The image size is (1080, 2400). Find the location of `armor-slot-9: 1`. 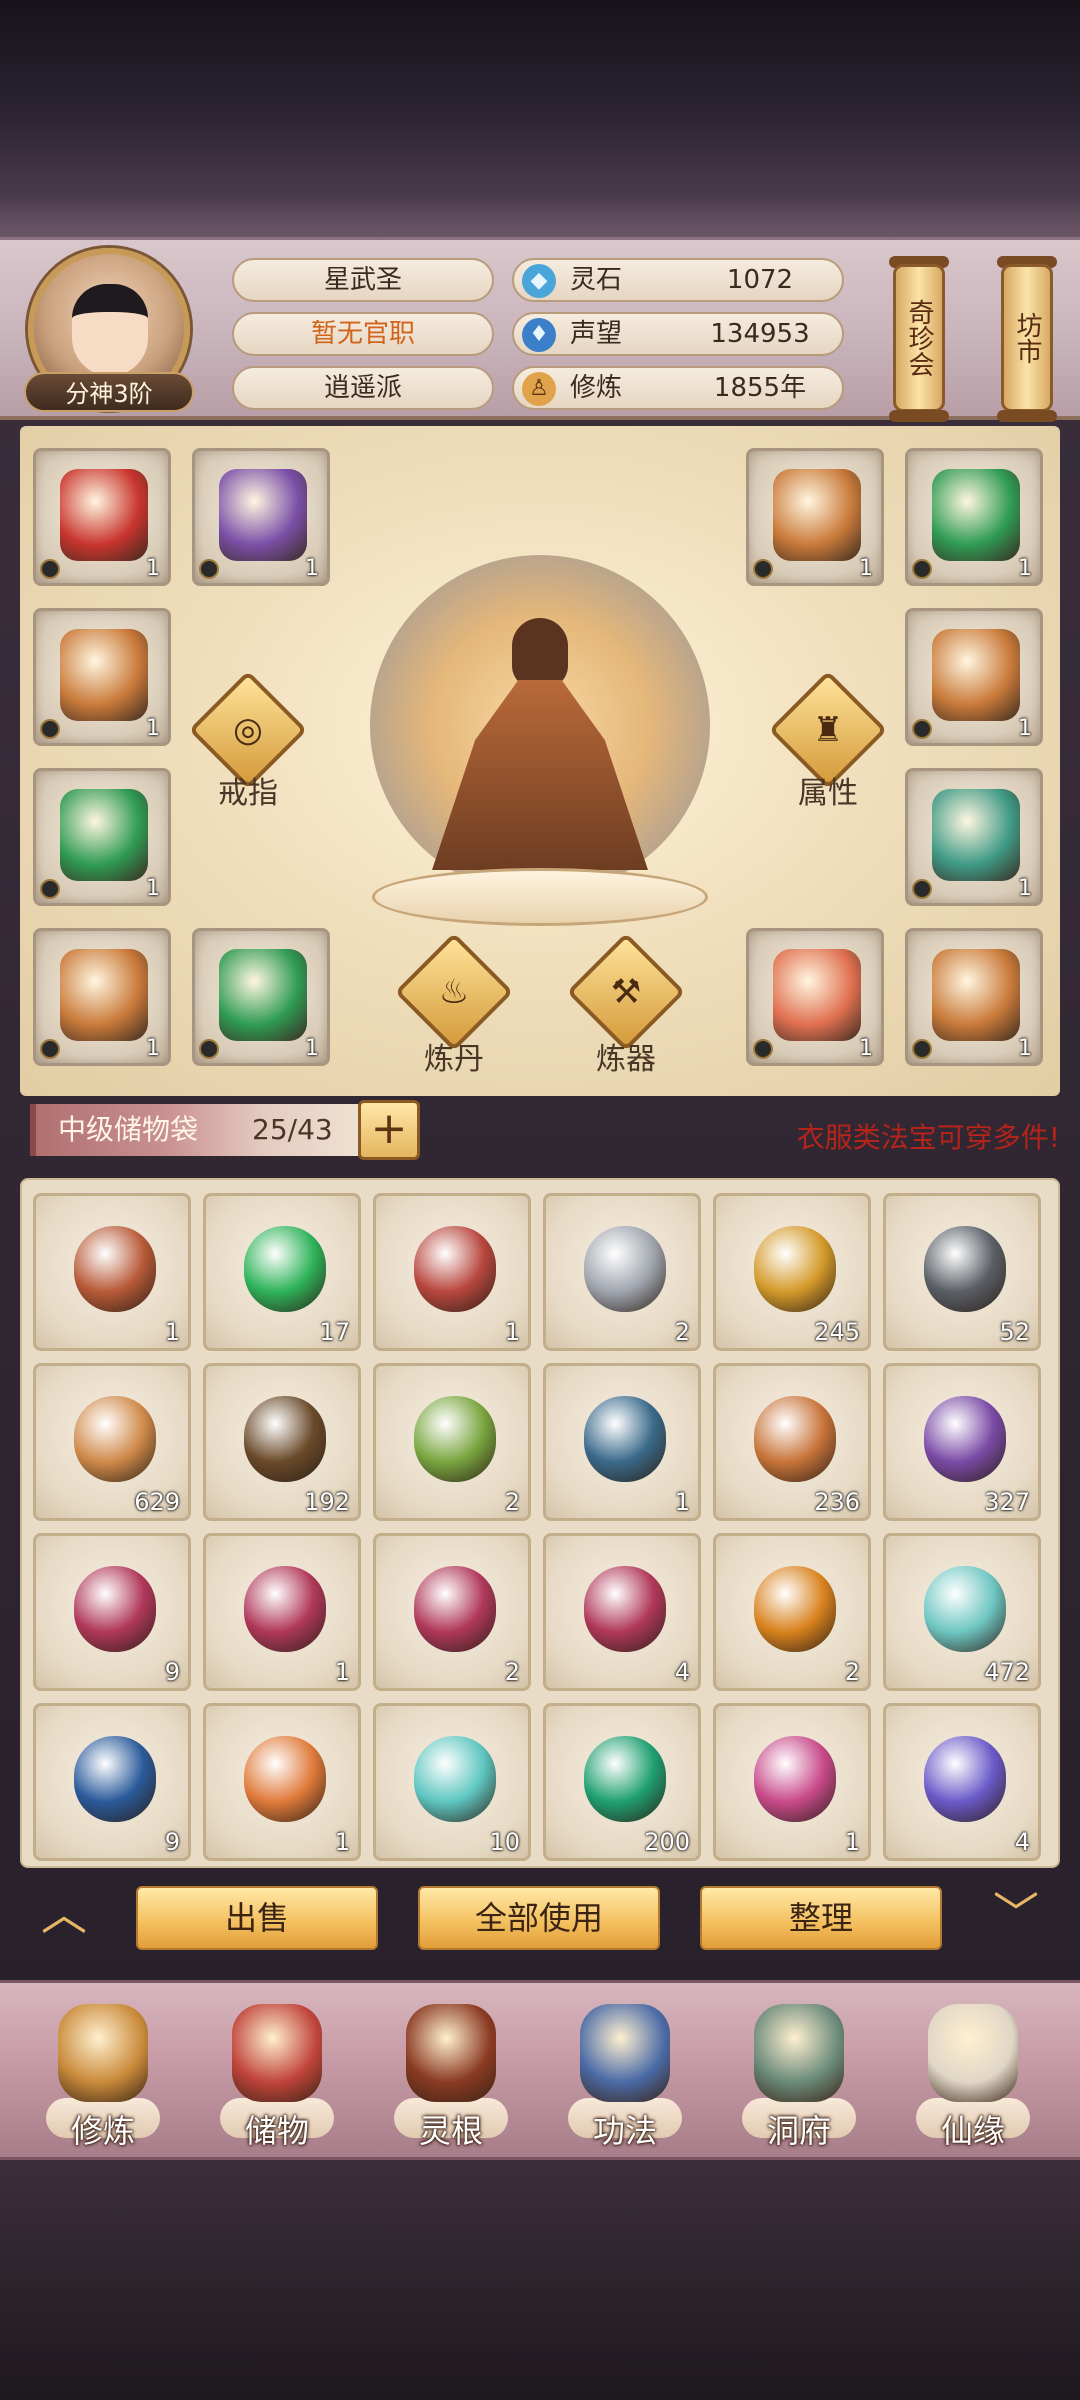

armor-slot-9: 1 is located at coordinates (974, 997).